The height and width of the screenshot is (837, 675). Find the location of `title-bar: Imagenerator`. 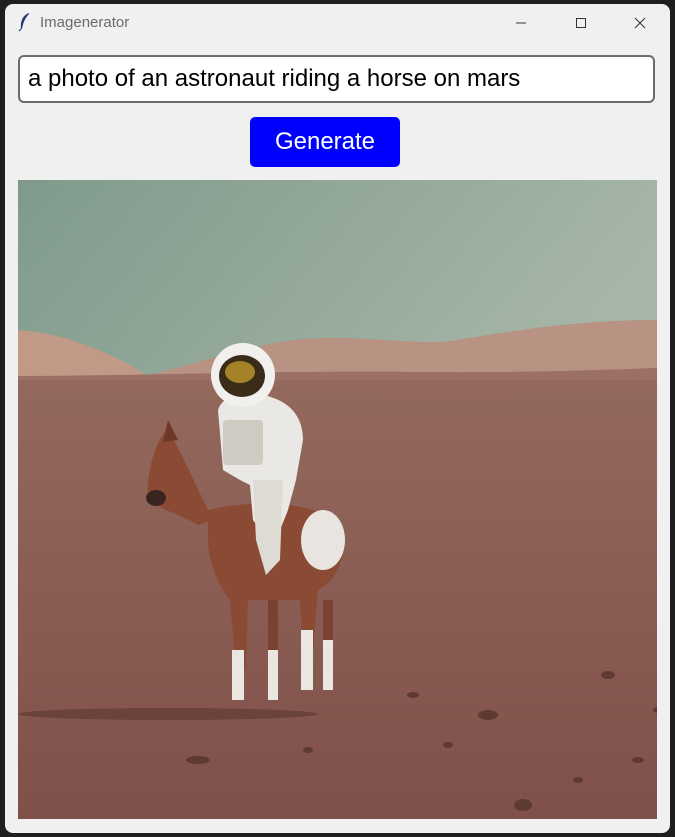

title-bar: Imagenerator is located at coordinates (337, 23).